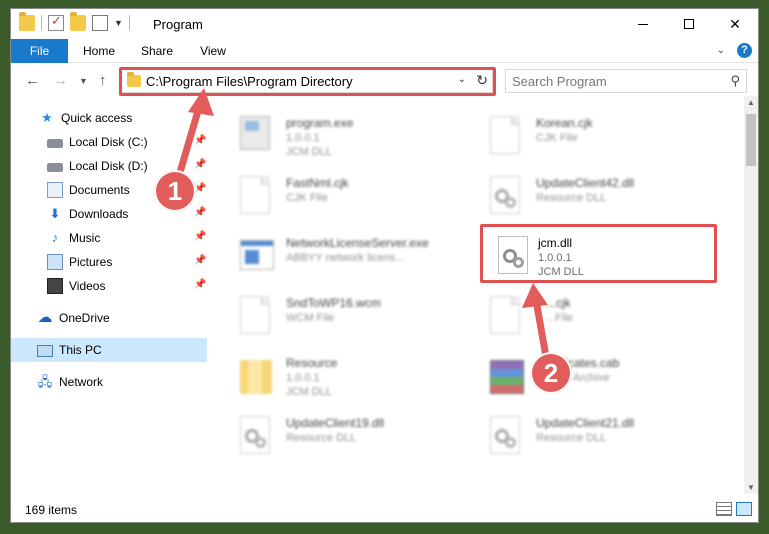 This screenshot has height=534, width=769. What do you see at coordinates (751, 487) in the screenshot?
I see `scroll-down-icon: ▼` at bounding box center [751, 487].